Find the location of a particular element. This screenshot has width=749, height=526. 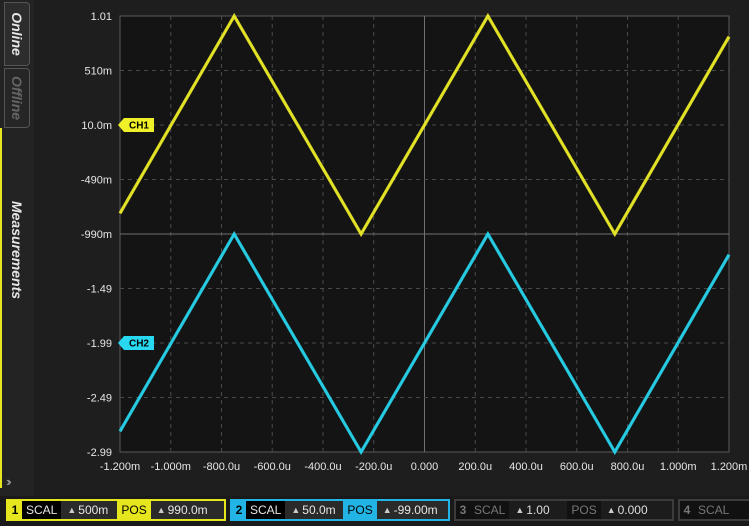

channel-2-pos-field: ▲︎ -99.00m is located at coordinates (412, 510).